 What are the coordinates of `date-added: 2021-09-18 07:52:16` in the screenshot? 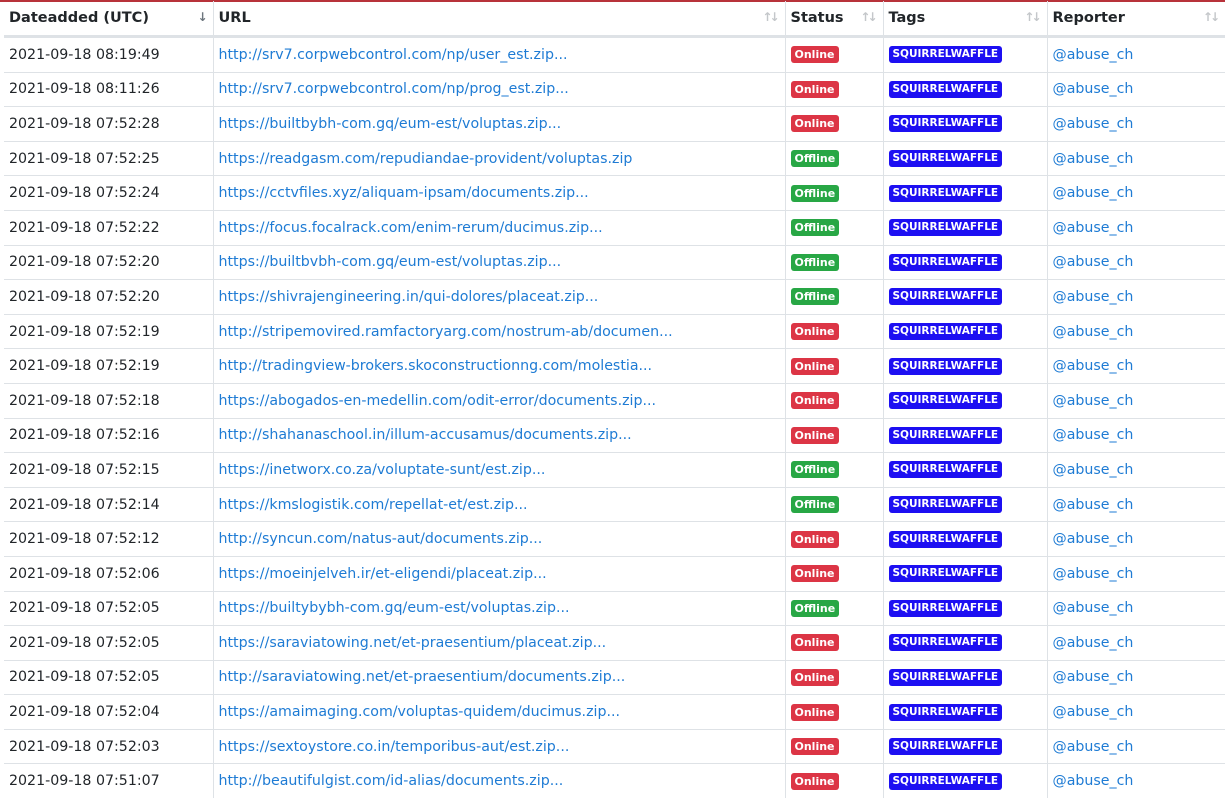 It's located at (84, 435).